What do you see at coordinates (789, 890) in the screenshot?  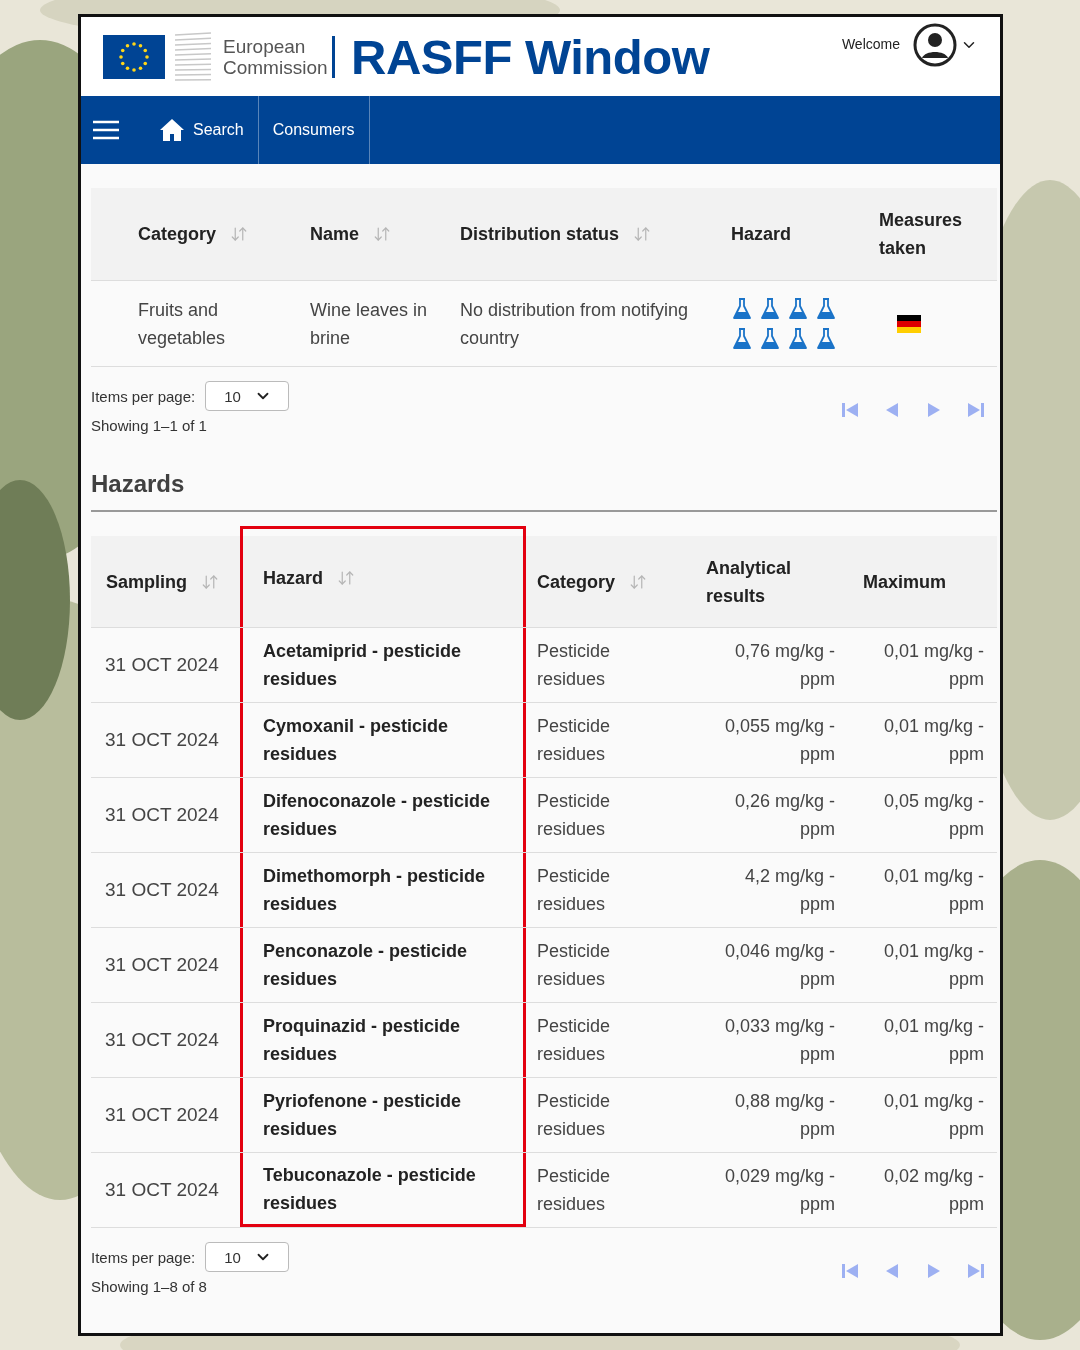 I see `table-cell-text: 4,2 mg/kg - ppm` at bounding box center [789, 890].